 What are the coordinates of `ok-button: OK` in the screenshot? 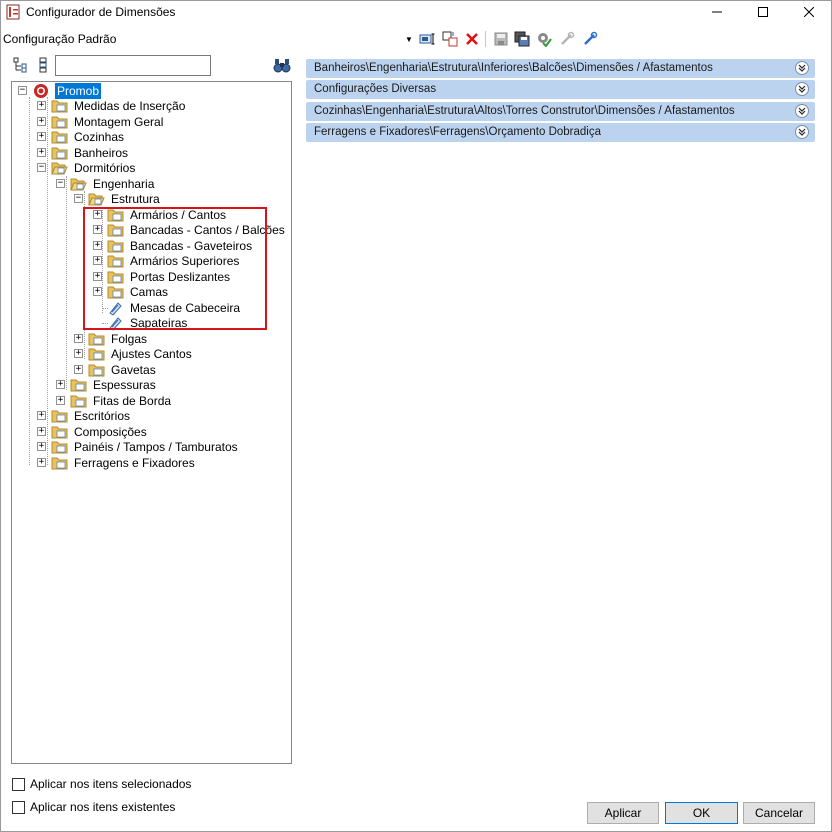 It's located at (701, 813).